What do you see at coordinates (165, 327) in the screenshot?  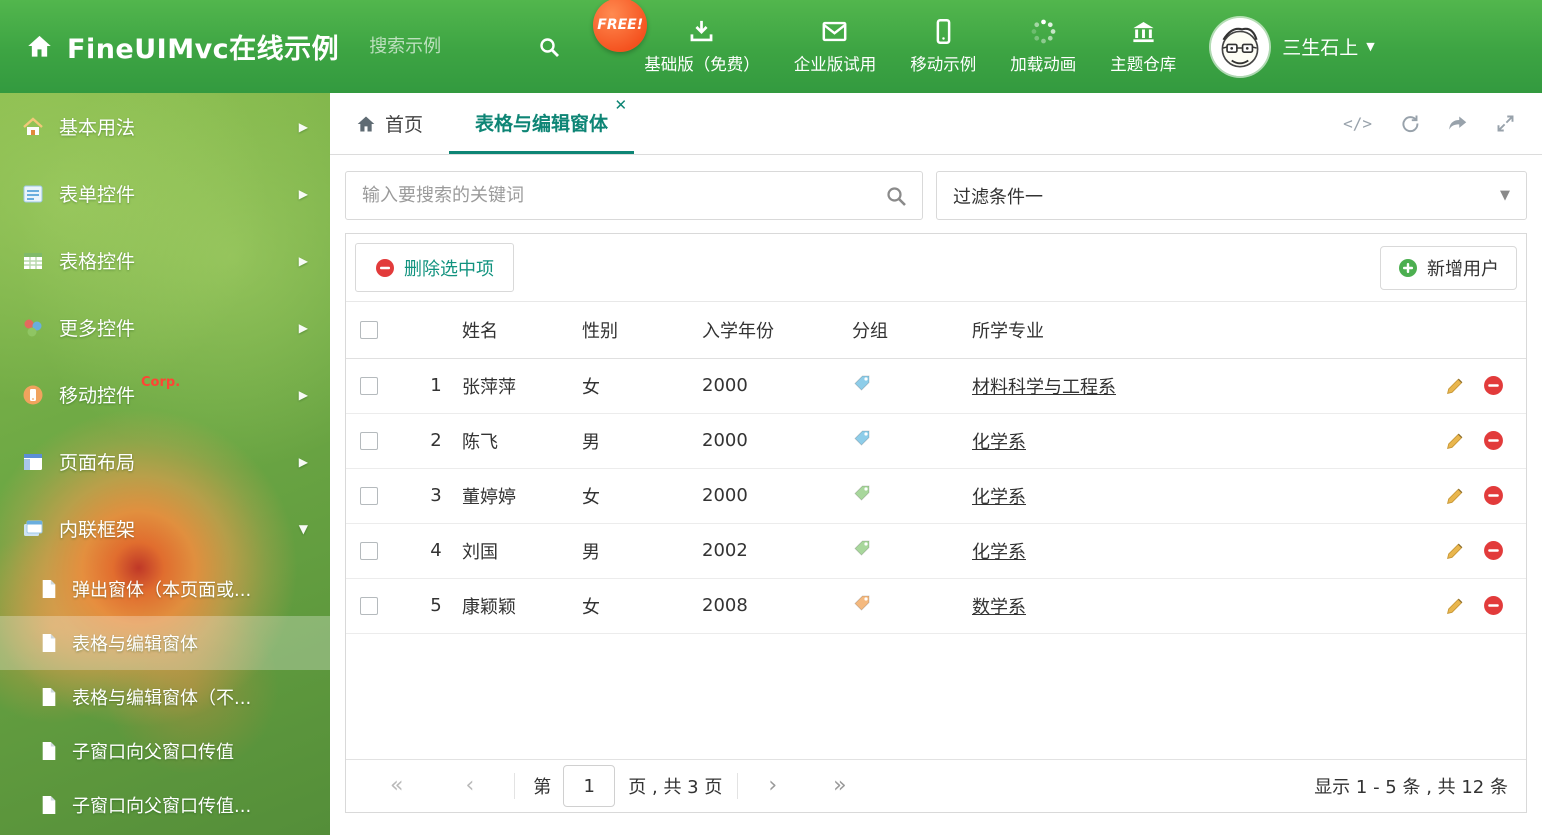 I see `sidebar-item-more-controls: 更多控件 ▶` at bounding box center [165, 327].